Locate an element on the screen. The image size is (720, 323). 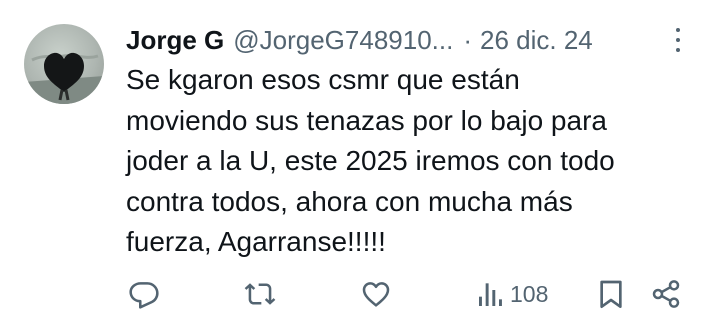
like-button is located at coordinates (376, 294).